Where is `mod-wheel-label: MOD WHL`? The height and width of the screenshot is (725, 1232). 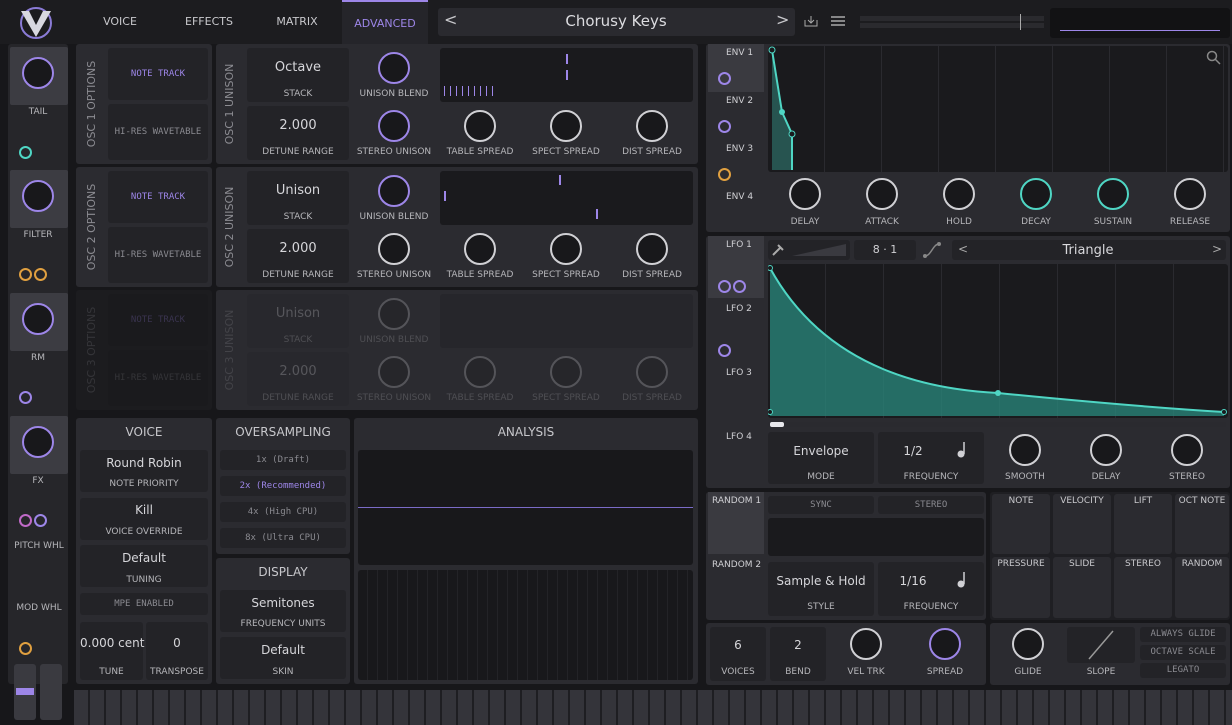
mod-wheel-label: MOD WHL is located at coordinates (39, 608).